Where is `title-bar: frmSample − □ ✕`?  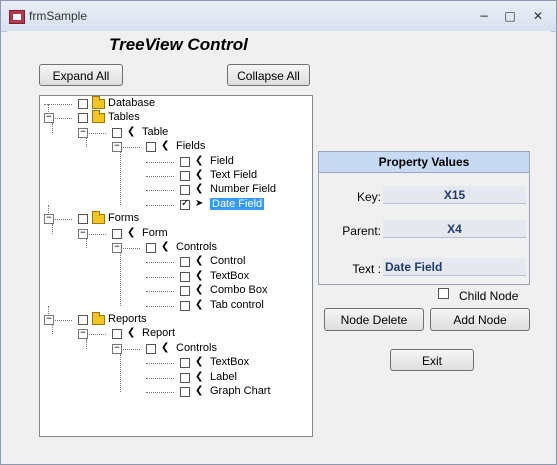
title-bar: frmSample − □ ✕ is located at coordinates (278, 16).